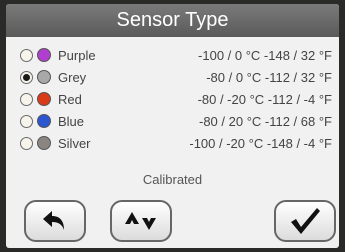 Image resolution: width=345 pixels, height=252 pixels. I want to click on checkmark-icon, so click(305, 221).